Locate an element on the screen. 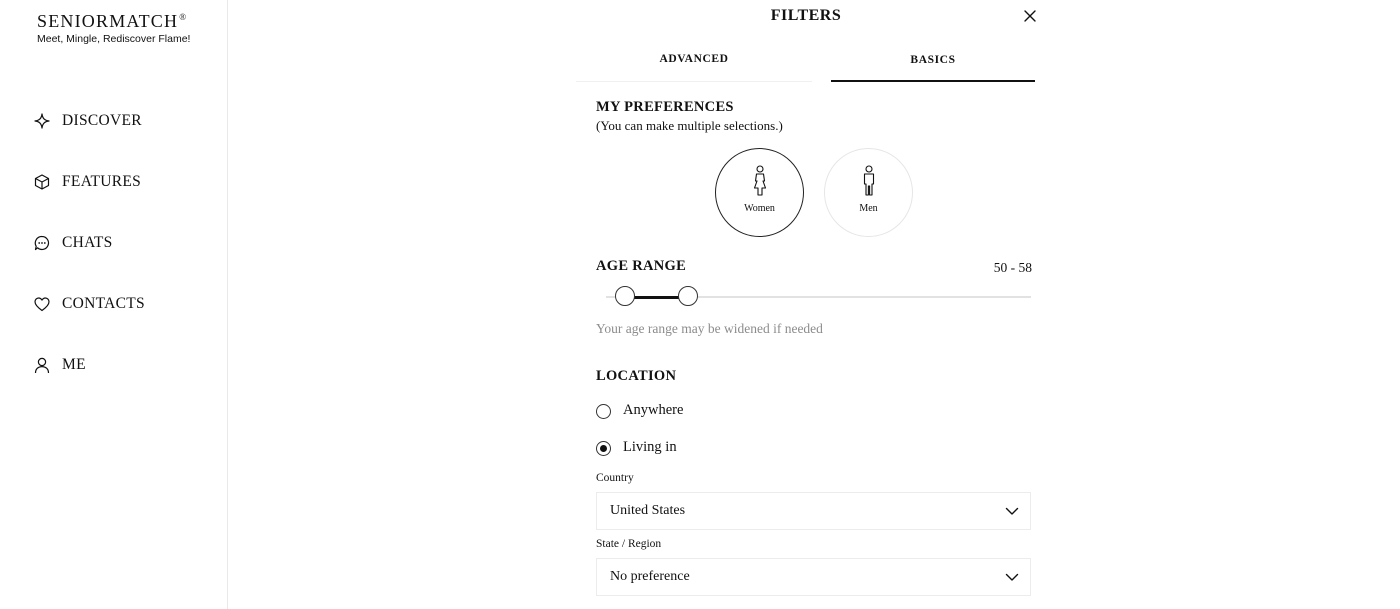 The width and height of the screenshot is (1400, 609). nav-item-contacts: CONTACTS is located at coordinates (123, 304).